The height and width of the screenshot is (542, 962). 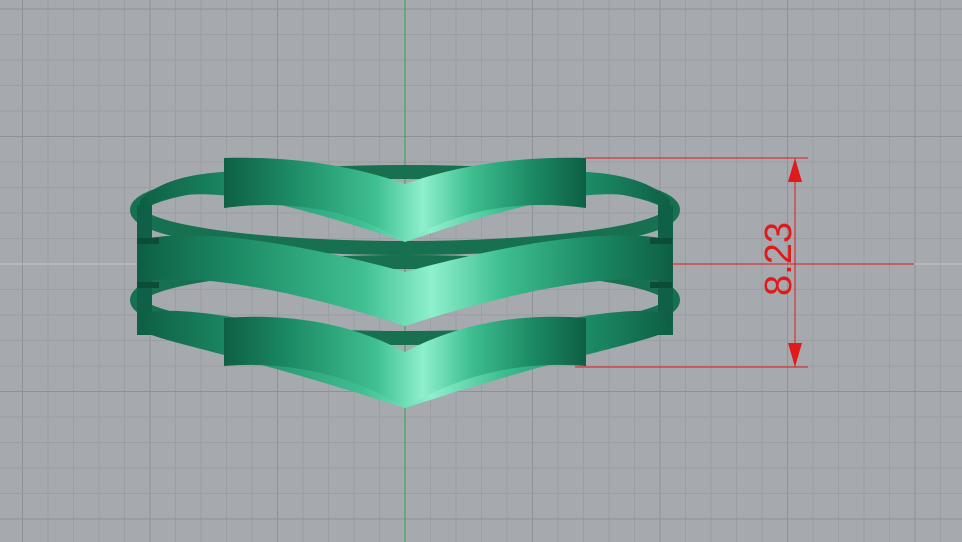 What do you see at coordinates (779, 259) in the screenshot?
I see `dimension-value: 8.23` at bounding box center [779, 259].